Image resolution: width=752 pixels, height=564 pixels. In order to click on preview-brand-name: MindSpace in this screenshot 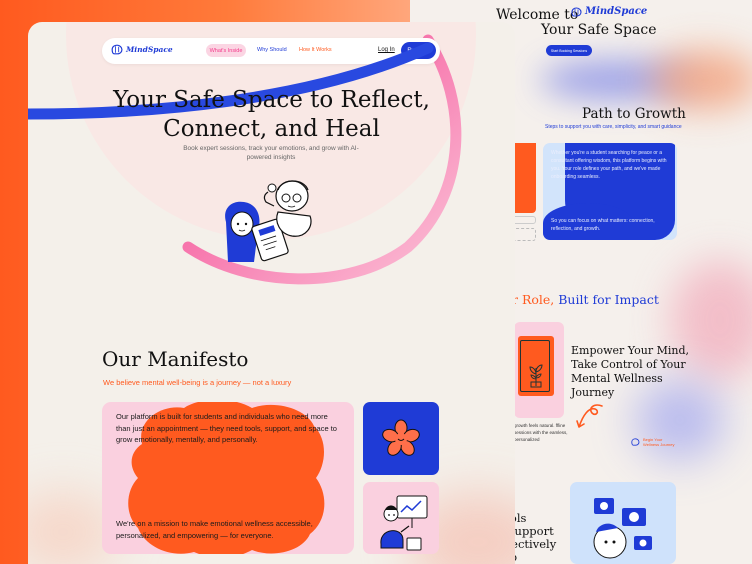, I will do `click(616, 11)`.